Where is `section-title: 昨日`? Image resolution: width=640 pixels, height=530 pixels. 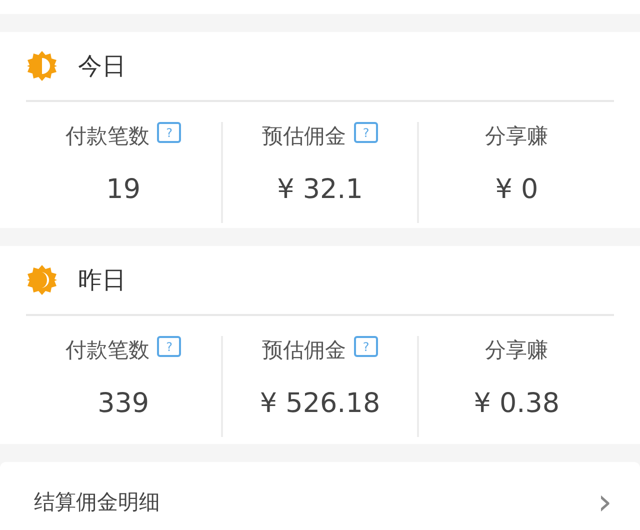 section-title: 昨日 is located at coordinates (102, 280).